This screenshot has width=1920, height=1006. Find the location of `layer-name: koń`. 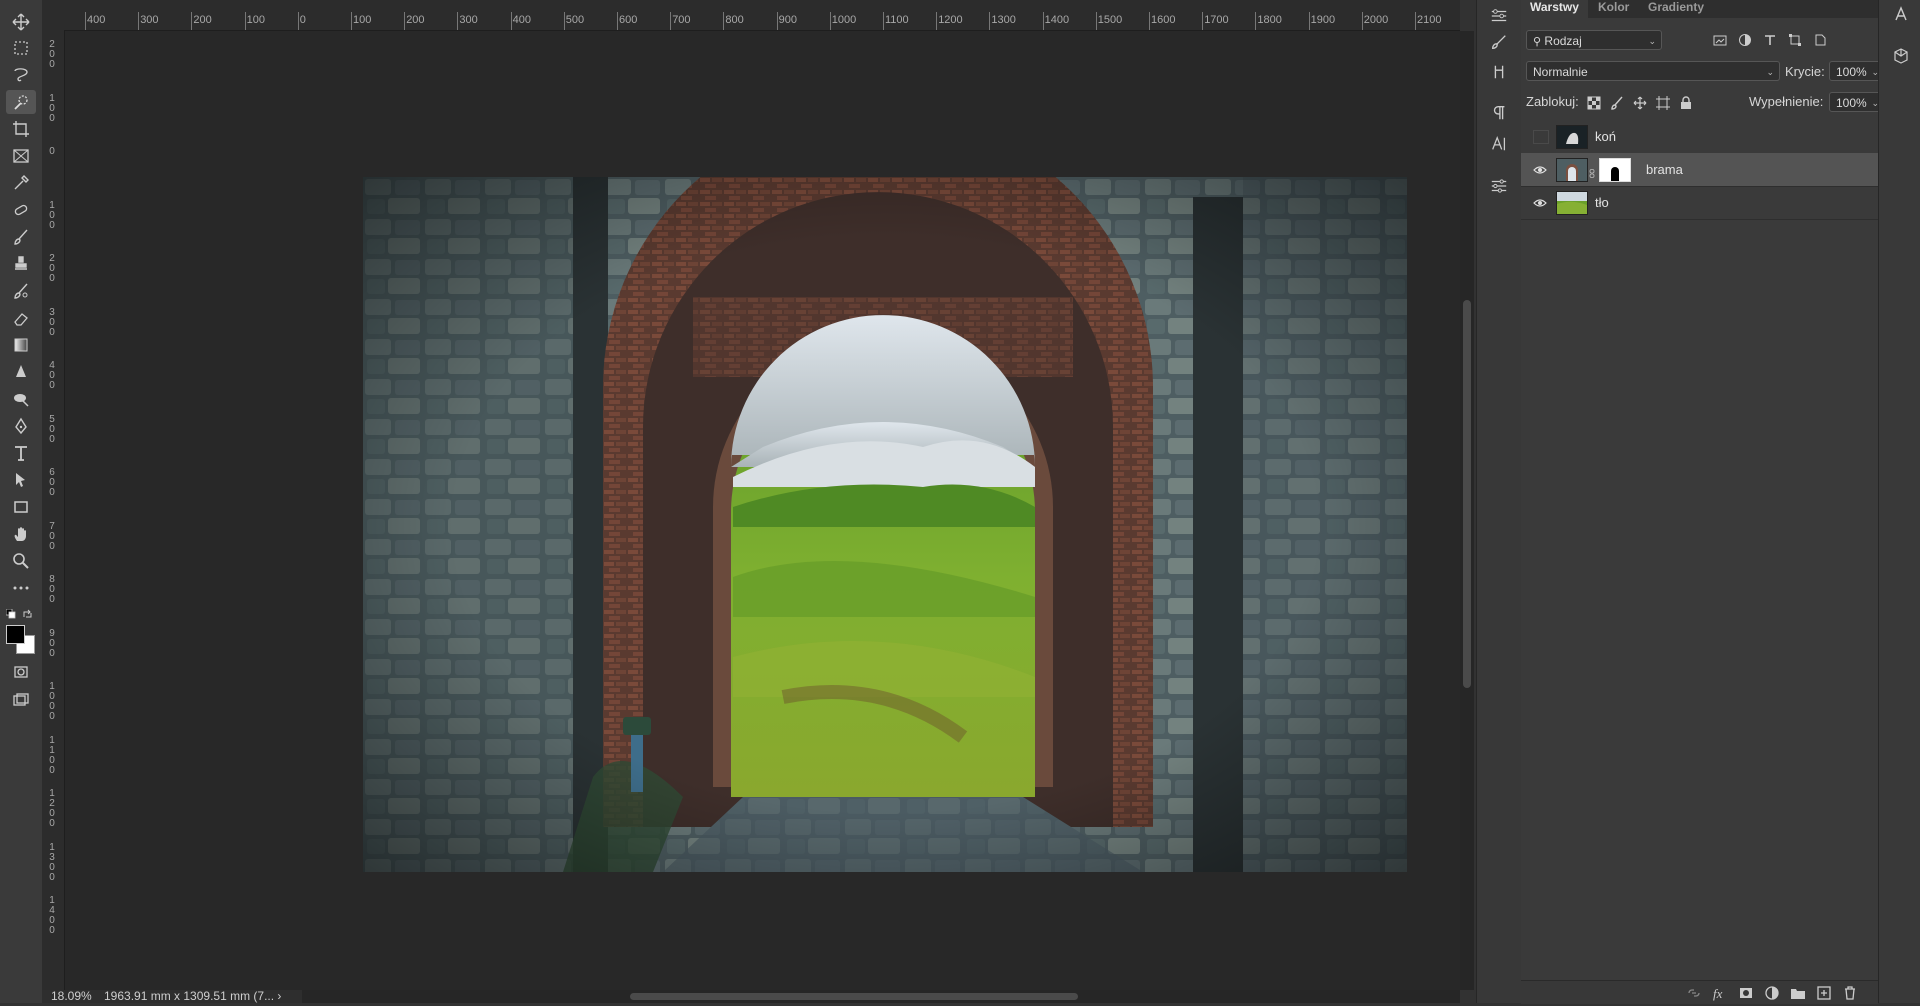

layer-name: koń is located at coordinates (1605, 136).